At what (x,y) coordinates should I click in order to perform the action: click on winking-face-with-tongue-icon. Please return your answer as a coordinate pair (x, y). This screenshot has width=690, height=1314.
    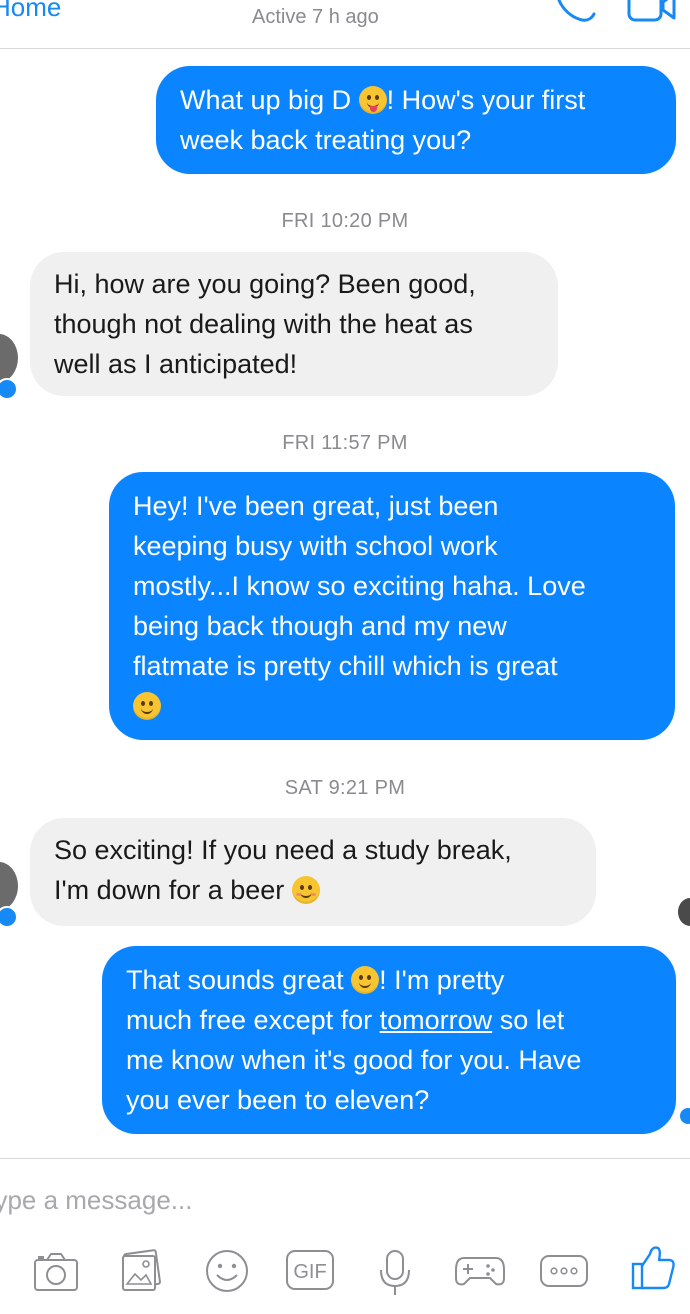
    Looking at the image, I should click on (372, 100).